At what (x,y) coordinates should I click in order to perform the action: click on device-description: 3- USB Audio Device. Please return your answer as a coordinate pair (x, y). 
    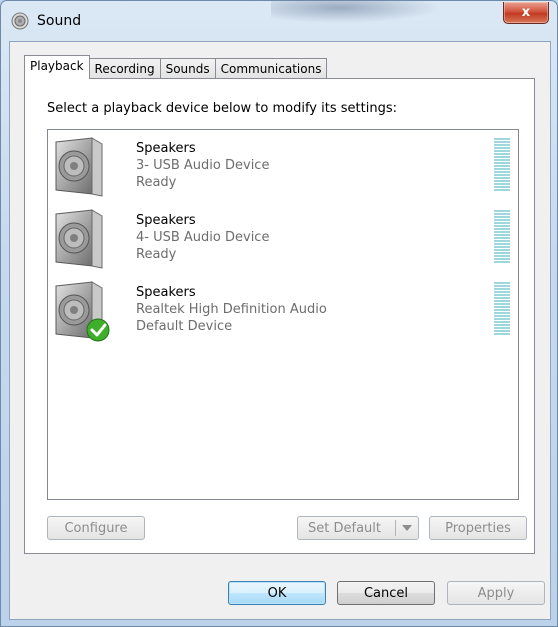
    Looking at the image, I should click on (203, 165).